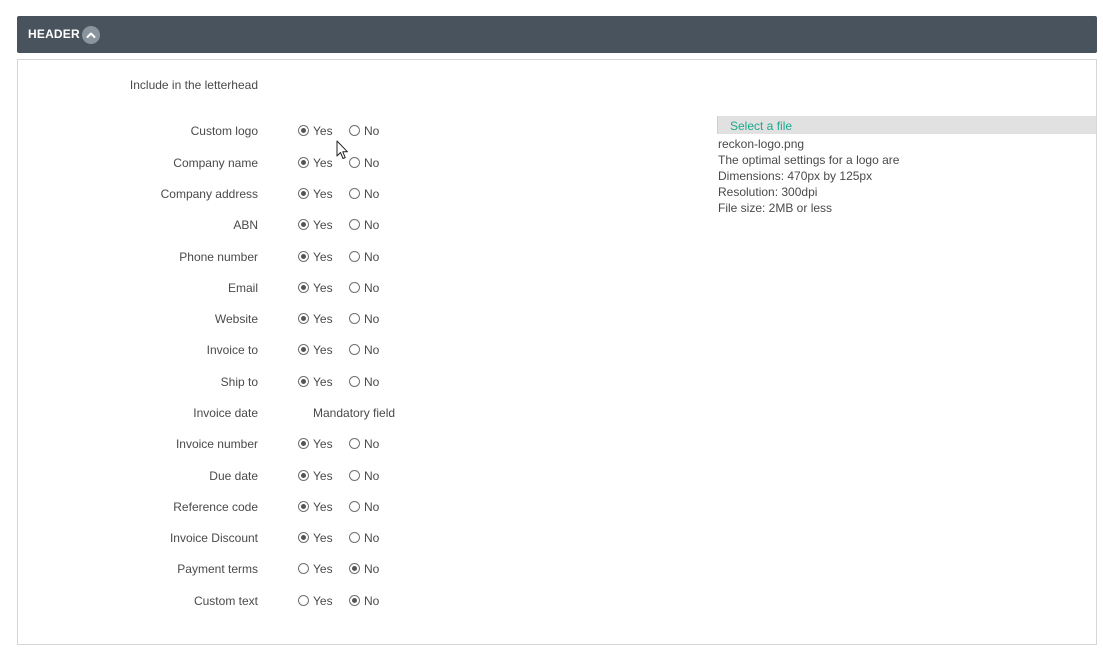 The width and height of the screenshot is (1103, 649). What do you see at coordinates (242, 288) in the screenshot?
I see `setting-label: Email` at bounding box center [242, 288].